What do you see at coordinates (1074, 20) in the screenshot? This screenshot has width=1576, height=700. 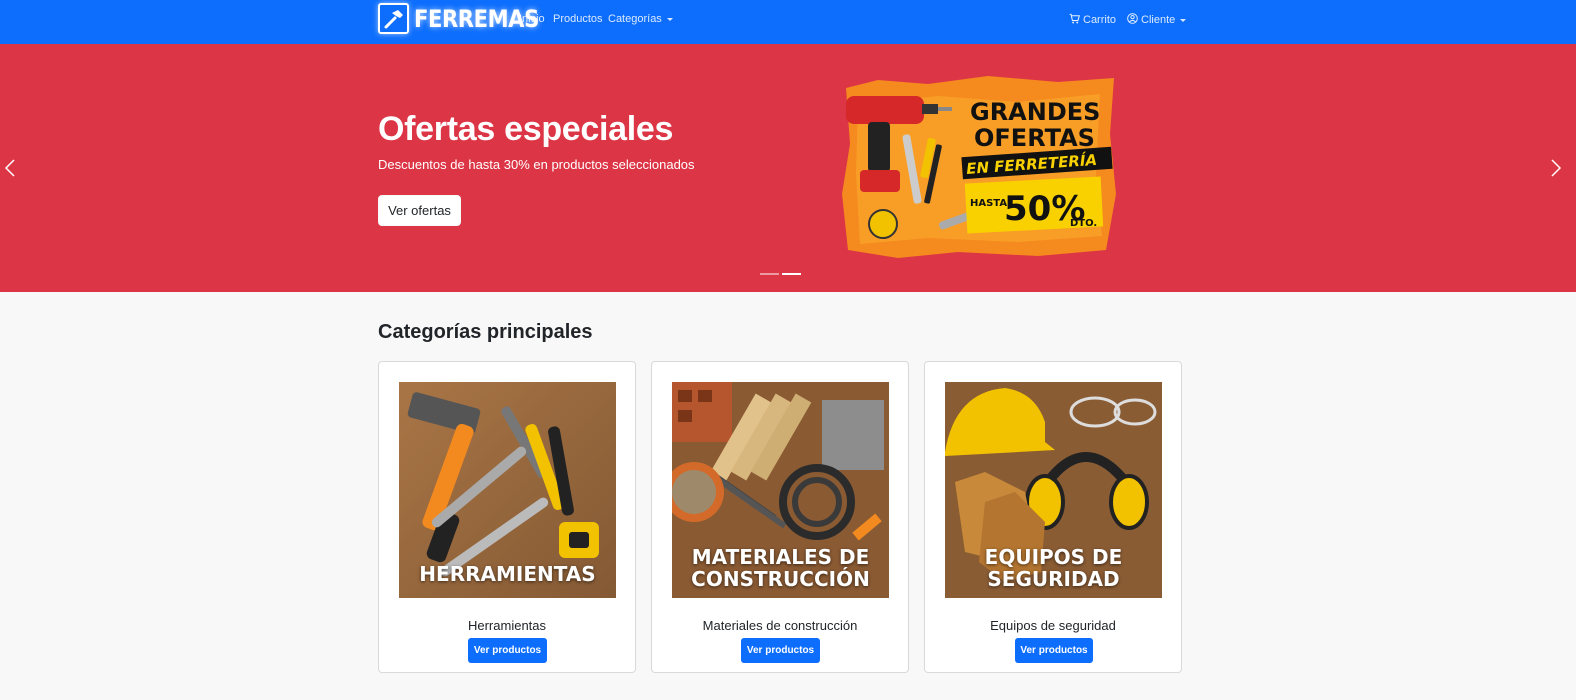 I see `cart-icon` at bounding box center [1074, 20].